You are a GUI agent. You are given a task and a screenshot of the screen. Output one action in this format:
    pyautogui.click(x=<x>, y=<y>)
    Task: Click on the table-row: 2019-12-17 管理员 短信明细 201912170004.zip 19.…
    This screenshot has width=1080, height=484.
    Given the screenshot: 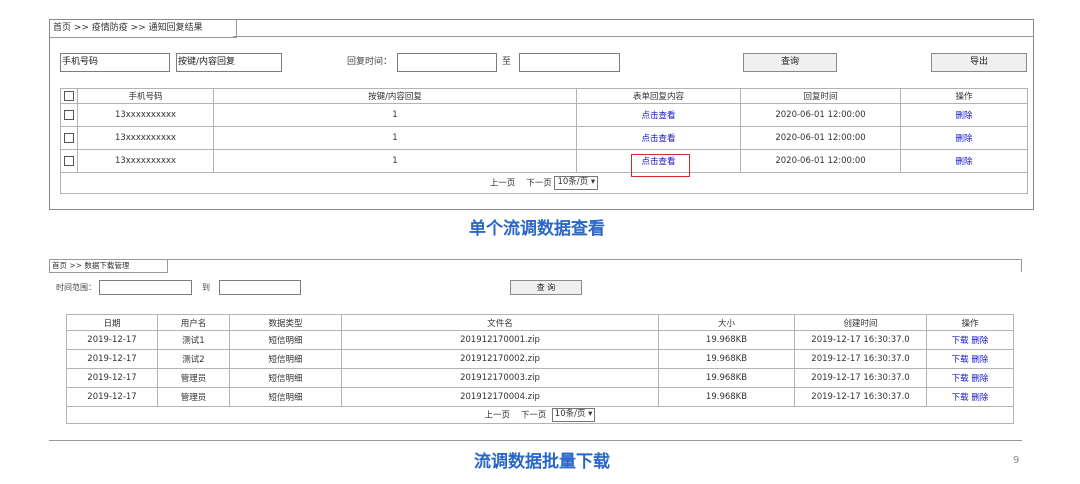 What is the action you would take?
    pyautogui.click(x=540, y=397)
    